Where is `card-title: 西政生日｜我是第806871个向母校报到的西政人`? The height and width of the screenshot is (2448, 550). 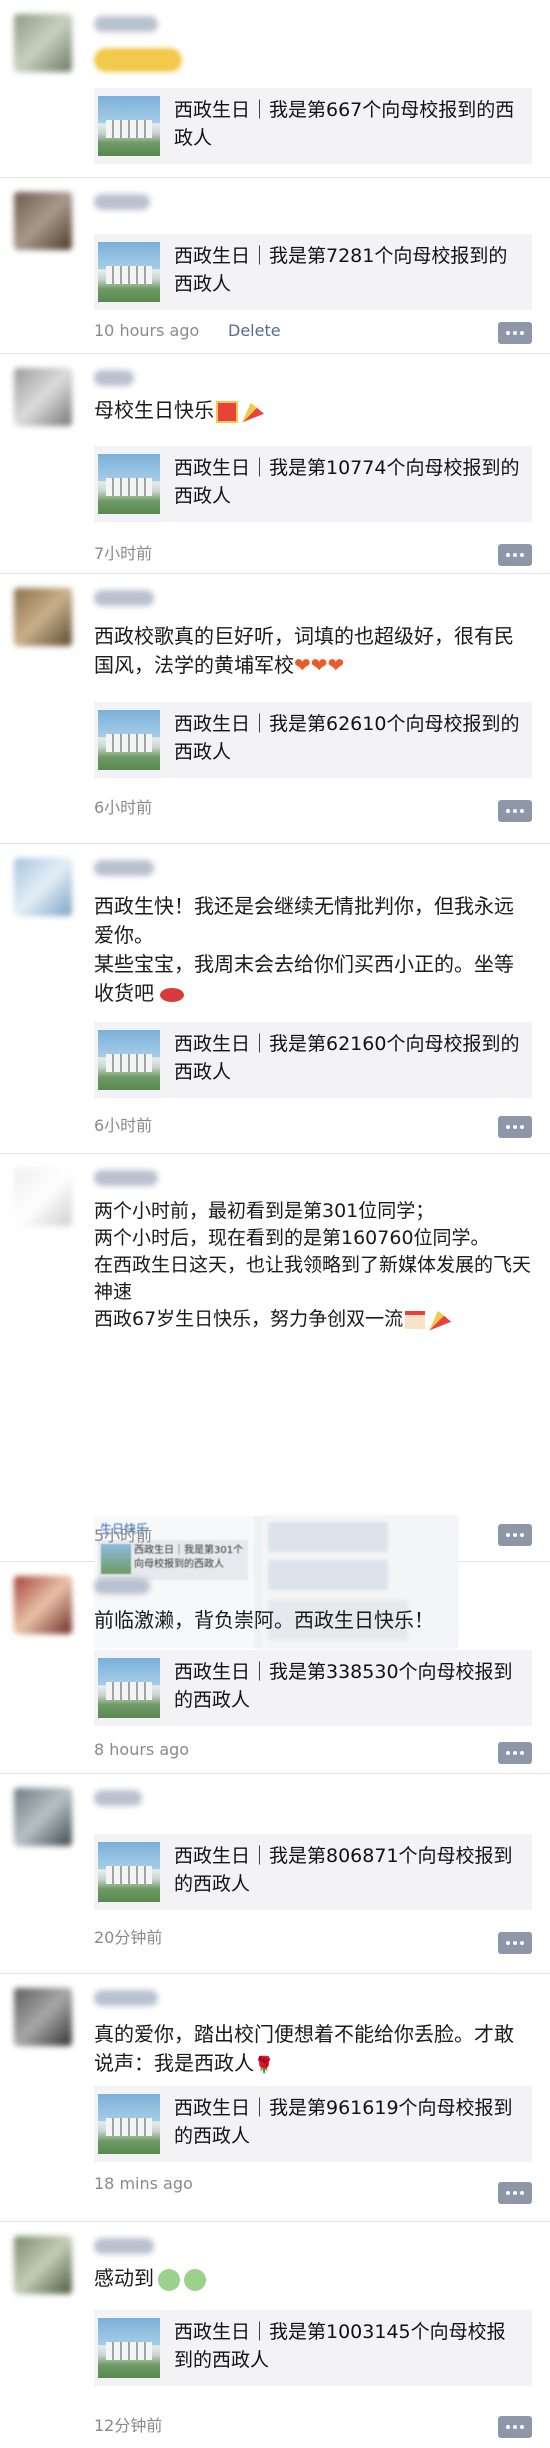
card-title: 西政生日｜我是第806871个向母校报到的西政人 is located at coordinates (343, 1870).